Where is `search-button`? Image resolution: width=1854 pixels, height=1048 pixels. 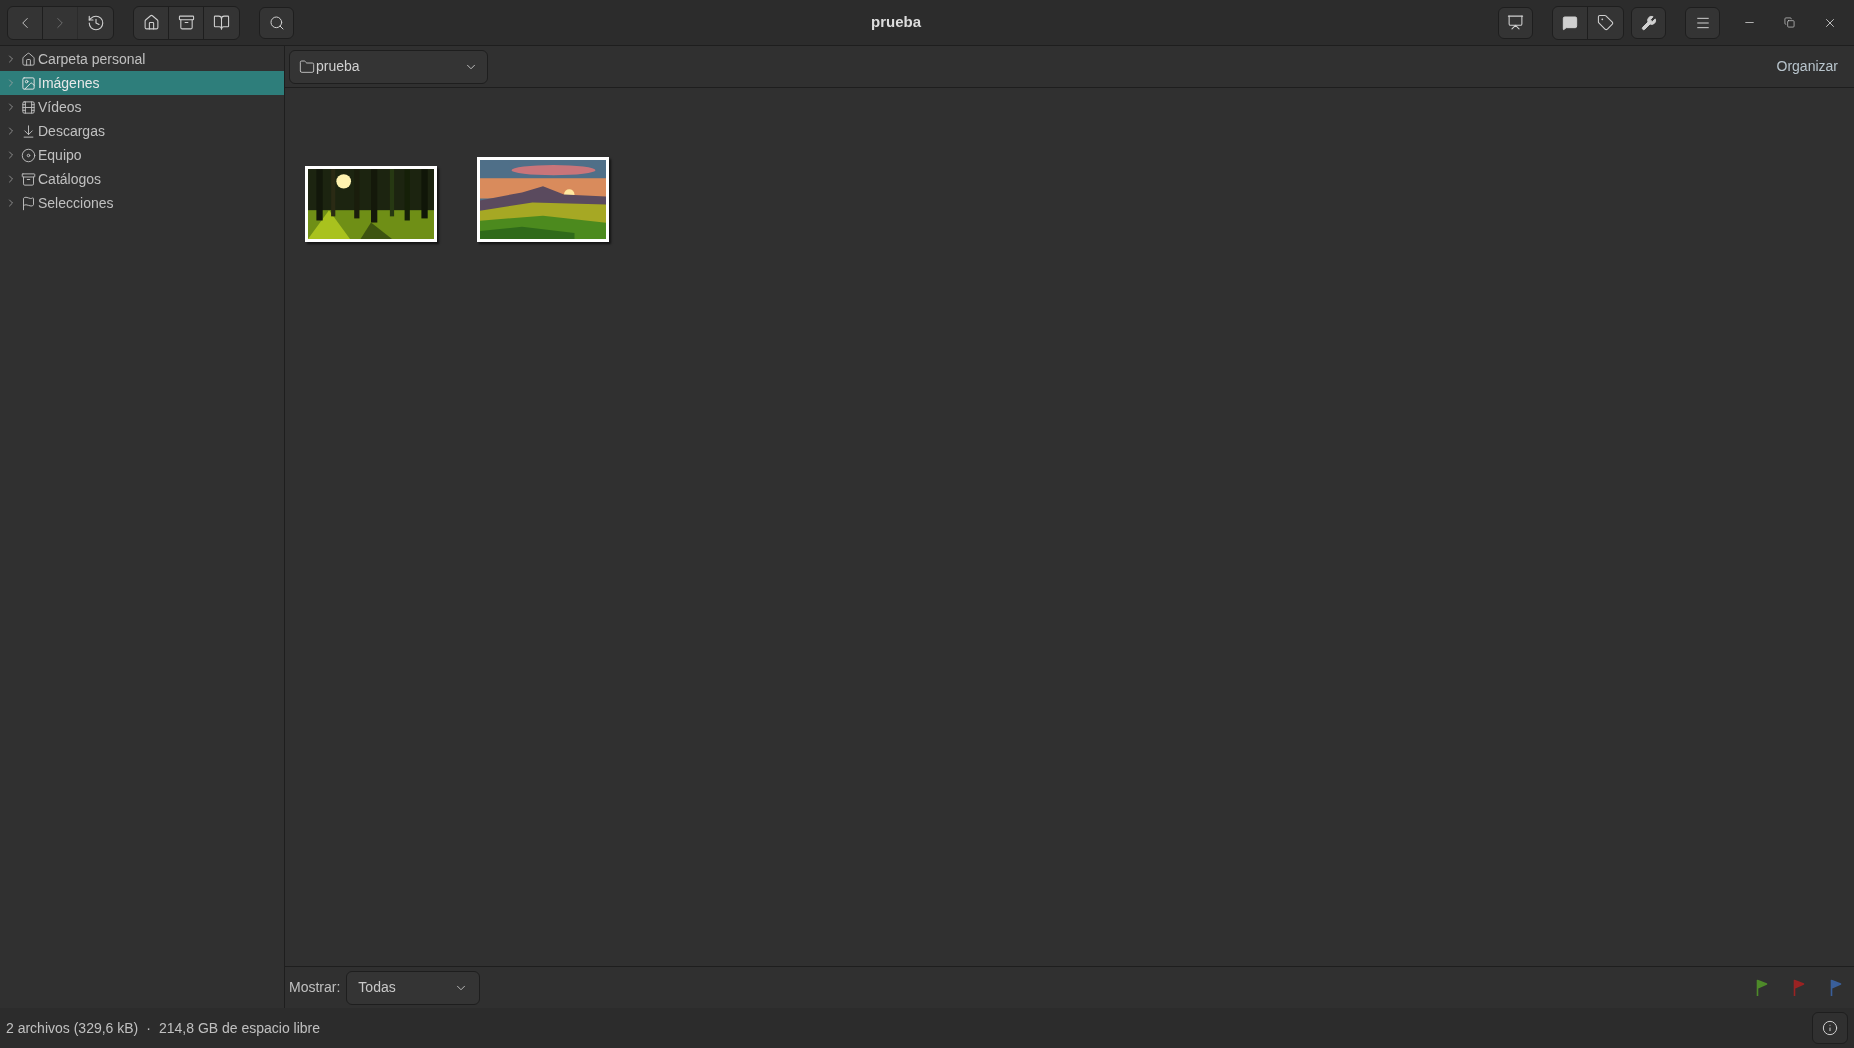 search-button is located at coordinates (276, 22).